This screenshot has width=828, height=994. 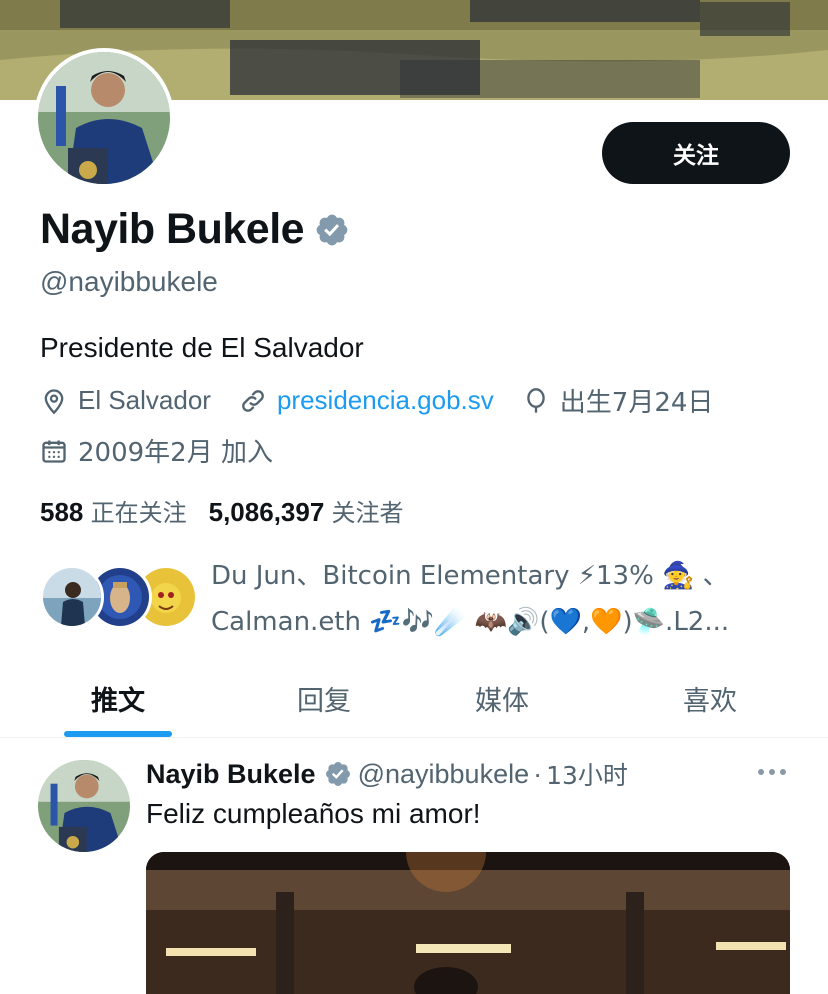 I want to click on profile-bio: Presidente de El Salvador, so click(x=202, y=347).